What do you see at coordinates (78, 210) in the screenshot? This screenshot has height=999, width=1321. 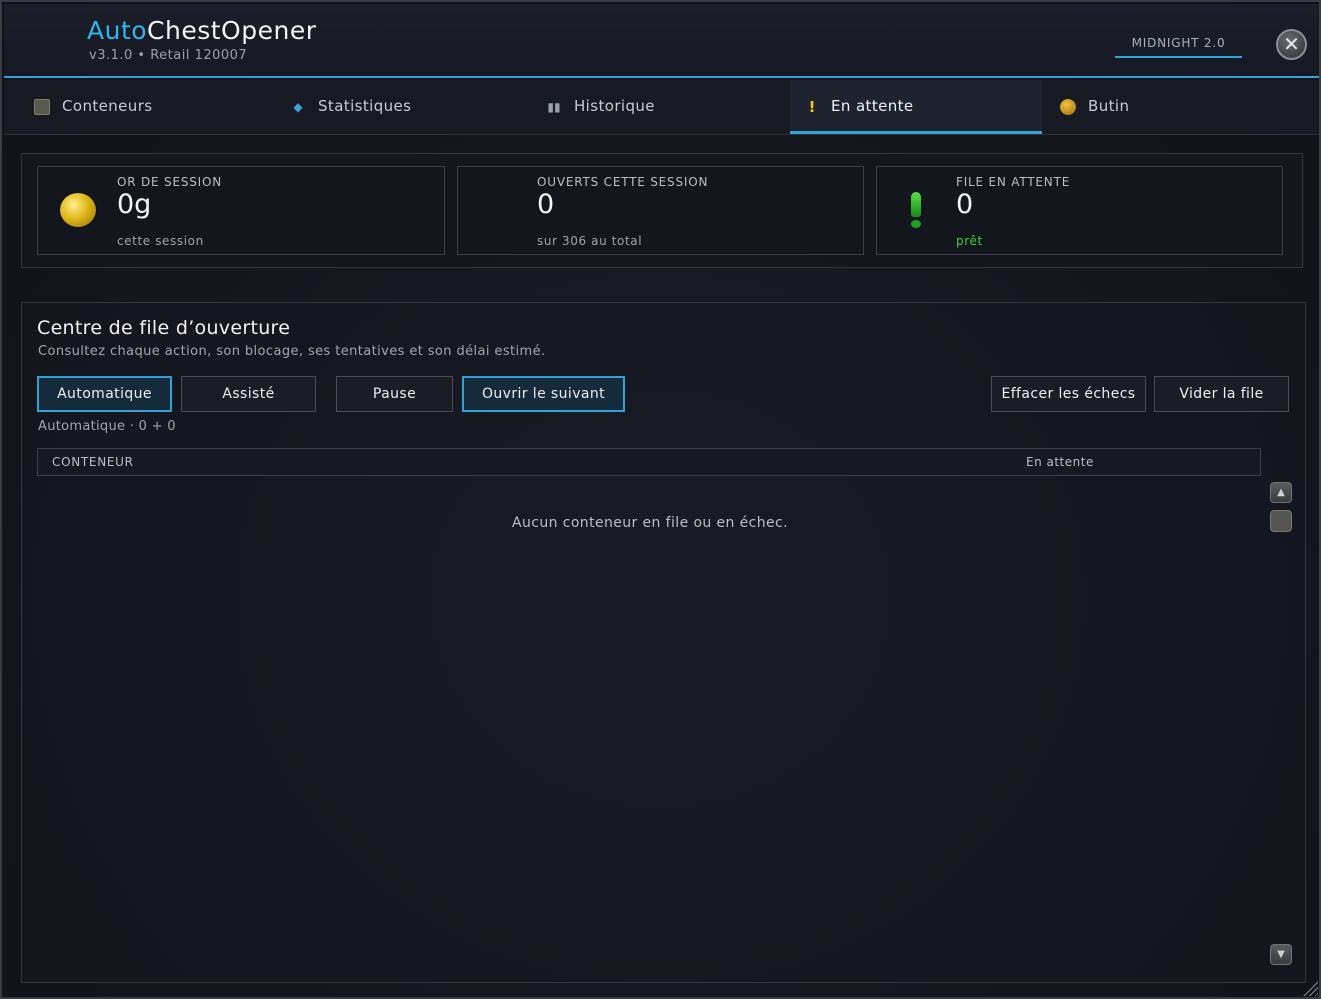 I see `gold-coin-icon` at bounding box center [78, 210].